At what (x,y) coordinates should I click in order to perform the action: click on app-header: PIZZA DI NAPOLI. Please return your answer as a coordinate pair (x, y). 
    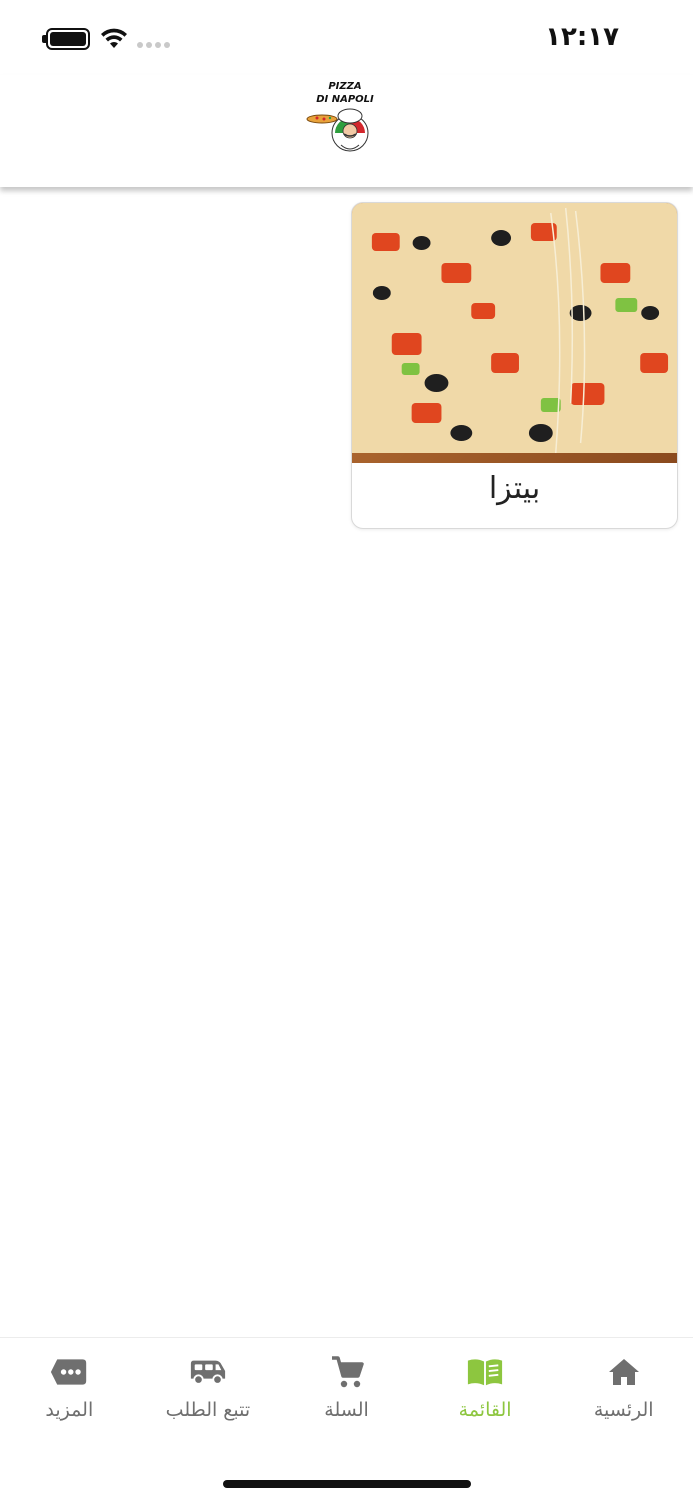
    Looking at the image, I should click on (346, 131).